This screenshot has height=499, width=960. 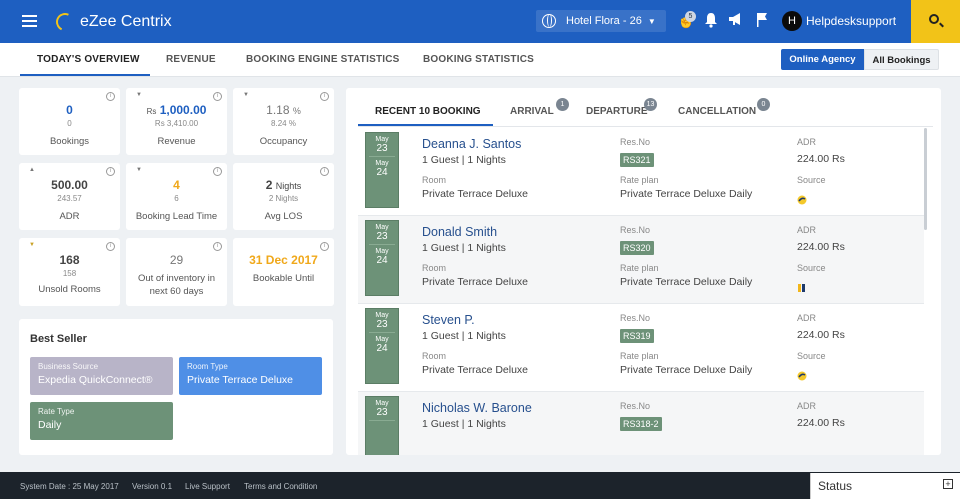 What do you see at coordinates (176, 185) in the screenshot?
I see `stat-value: 4` at bounding box center [176, 185].